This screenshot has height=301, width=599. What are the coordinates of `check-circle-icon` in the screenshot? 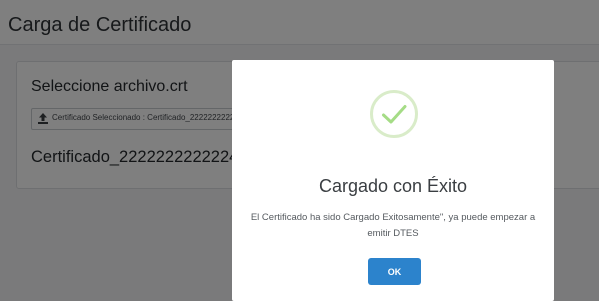 It's located at (394, 114).